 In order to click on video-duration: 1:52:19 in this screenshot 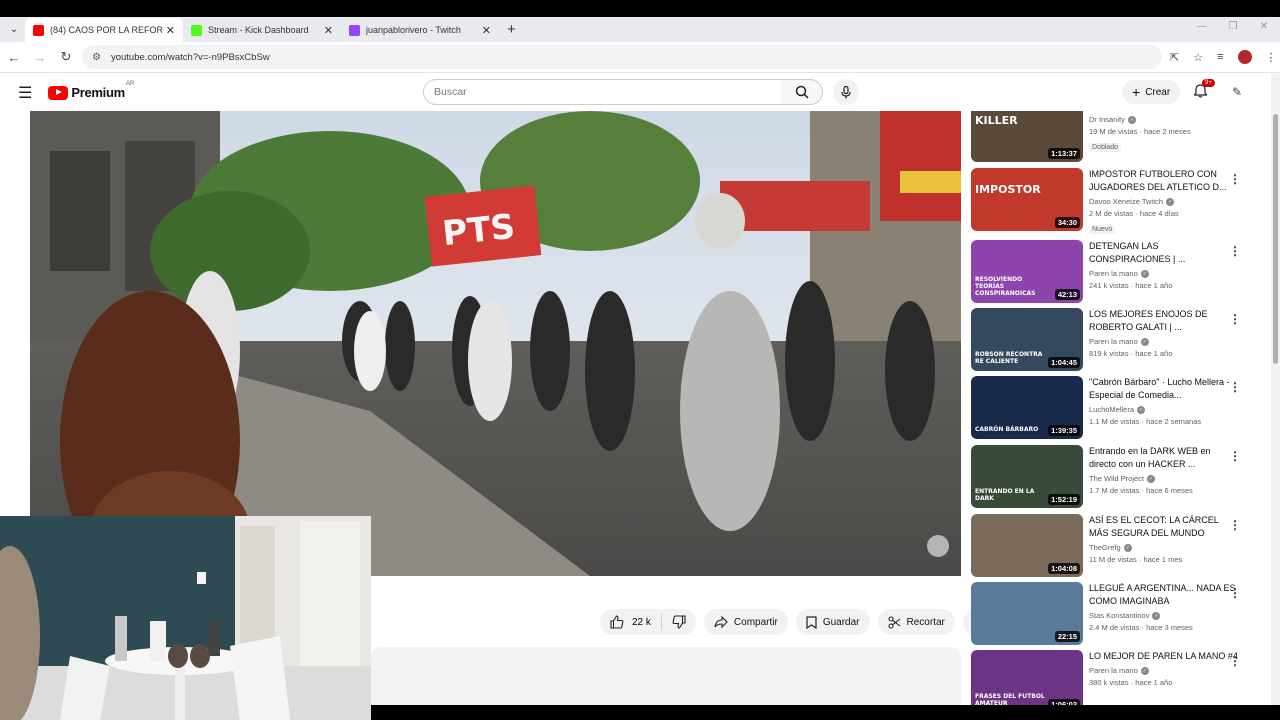, I will do `click(1064, 499)`.